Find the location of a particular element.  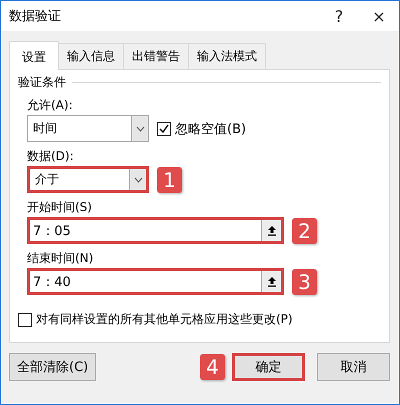

clear-all-button: 全部清除(C) is located at coordinates (52, 367).